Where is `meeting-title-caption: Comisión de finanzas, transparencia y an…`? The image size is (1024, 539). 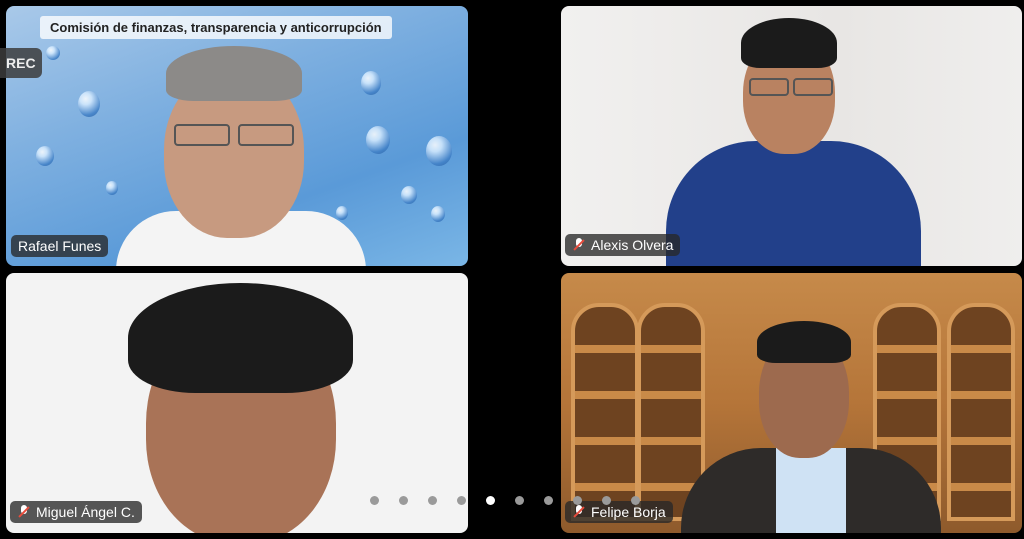
meeting-title-caption: Comisión de finanzas, transparencia y an… is located at coordinates (216, 27).